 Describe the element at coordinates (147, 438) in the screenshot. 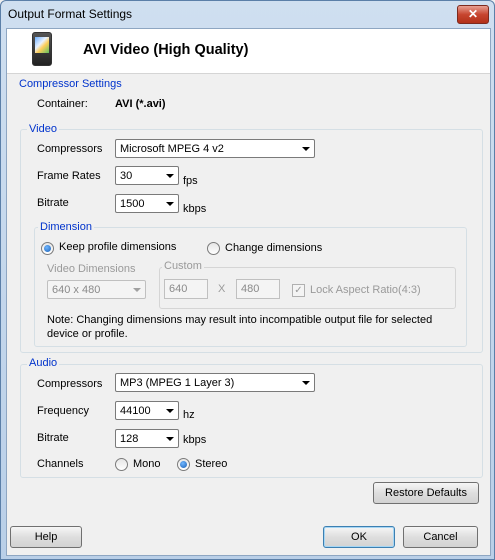

I see `audio-bitrate-dropdown: 128` at that location.